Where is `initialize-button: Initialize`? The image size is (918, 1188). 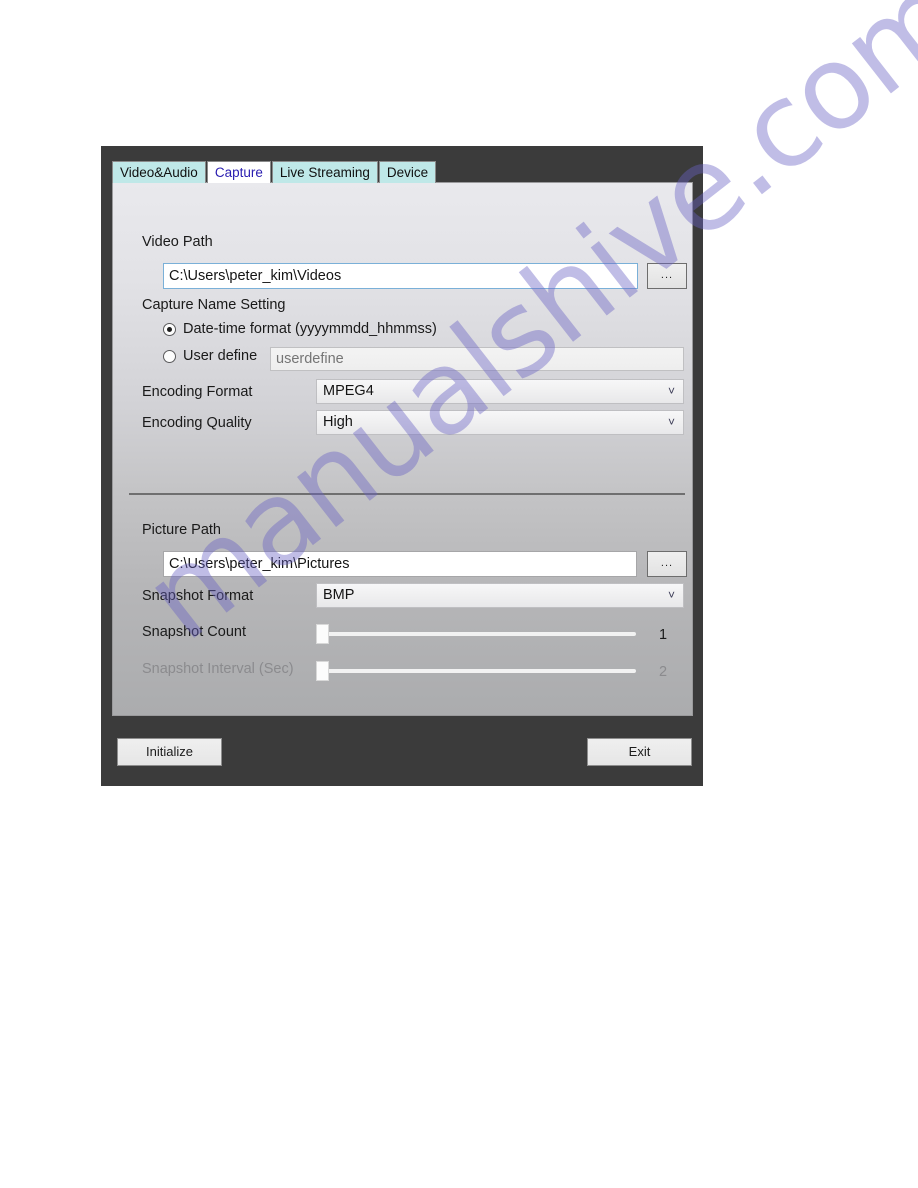 initialize-button: Initialize is located at coordinates (169, 752).